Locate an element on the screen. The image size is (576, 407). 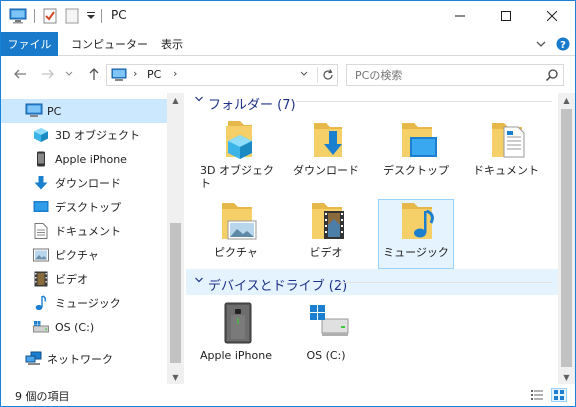
details-view-icon is located at coordinates (537, 395).